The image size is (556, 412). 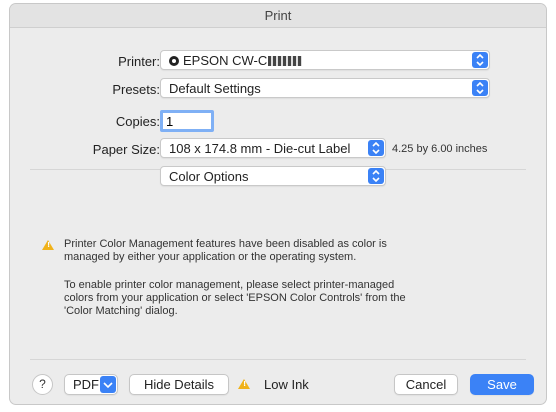 What do you see at coordinates (215, 88) in the screenshot?
I see `presets-value: Default Settings` at bounding box center [215, 88].